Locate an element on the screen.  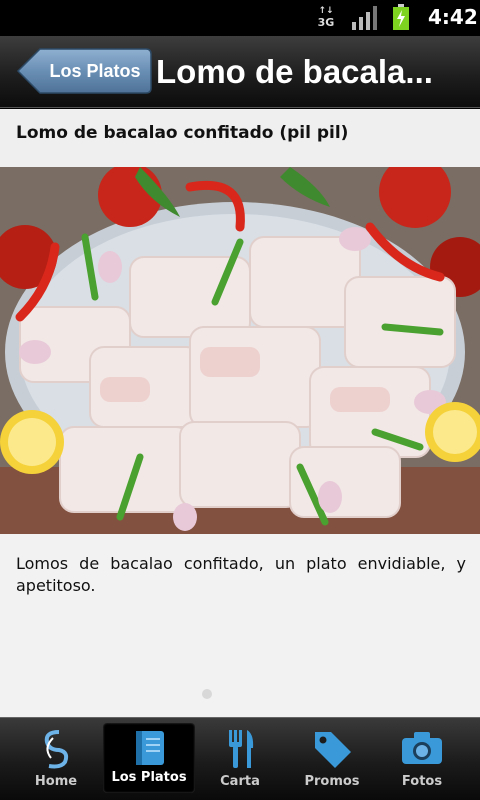
tab-carta: Carta is located at coordinates (240, 759).